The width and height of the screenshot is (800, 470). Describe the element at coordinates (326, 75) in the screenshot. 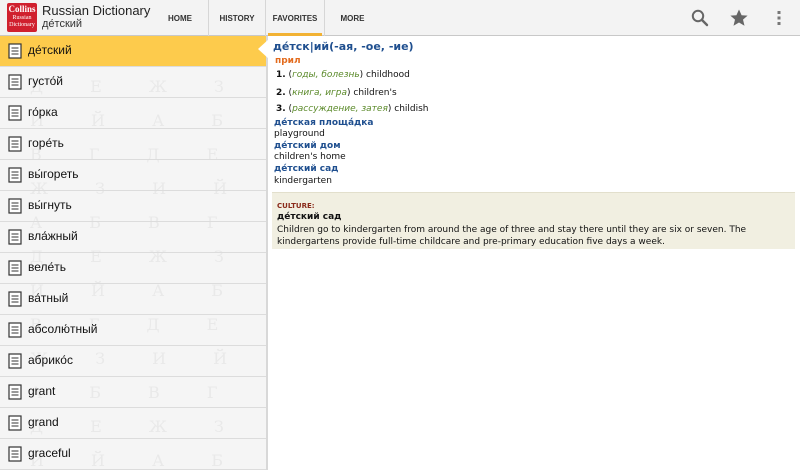

I see `sense-gloss: годы, болезнь` at that location.